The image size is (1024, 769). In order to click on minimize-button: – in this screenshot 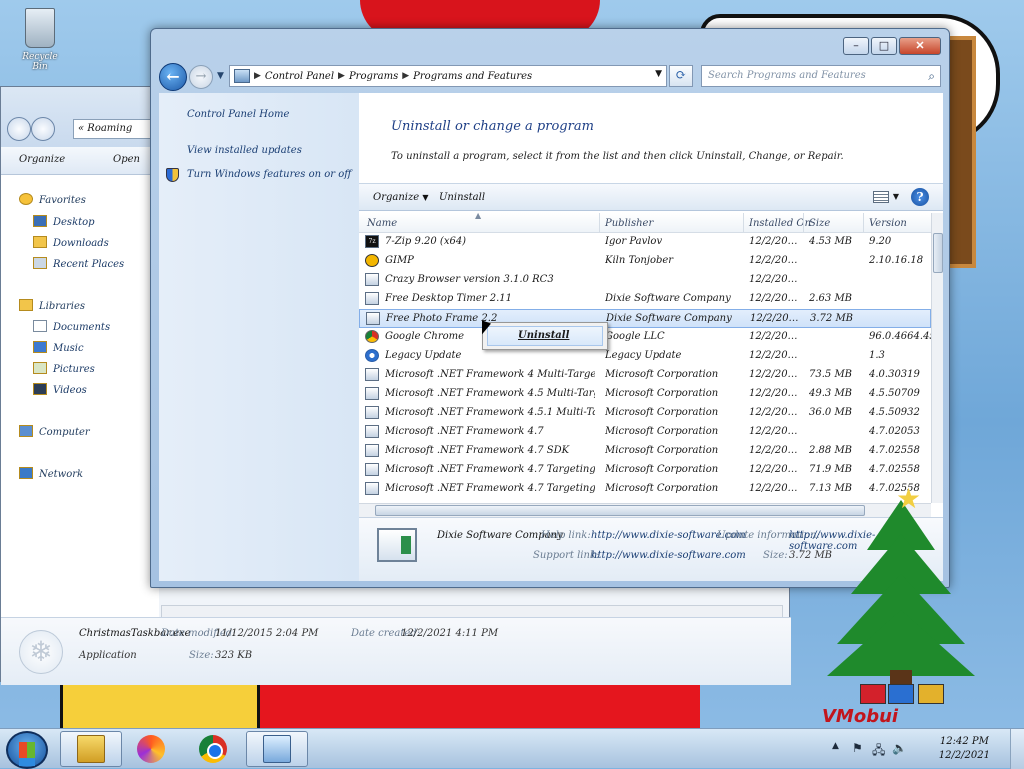, I will do `click(856, 46)`.